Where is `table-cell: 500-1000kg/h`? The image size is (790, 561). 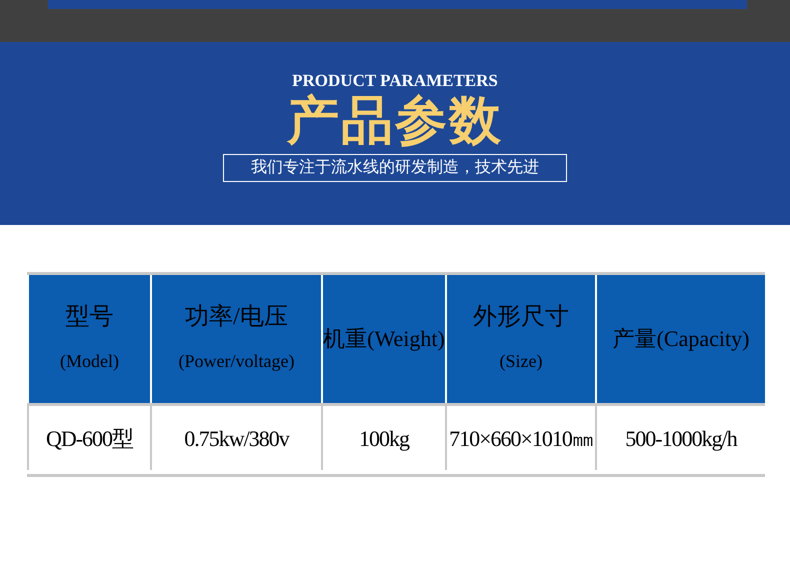
table-cell: 500-1000kg/h is located at coordinates (680, 438).